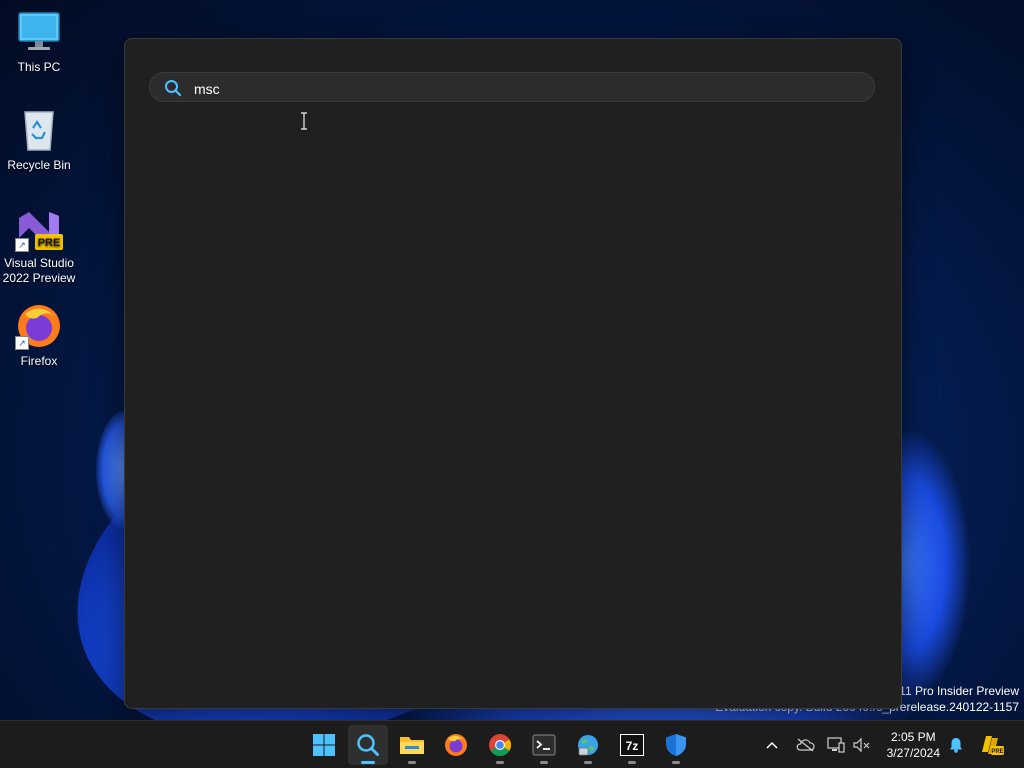  I want to click on cloud-offline-icon, so click(805, 745).